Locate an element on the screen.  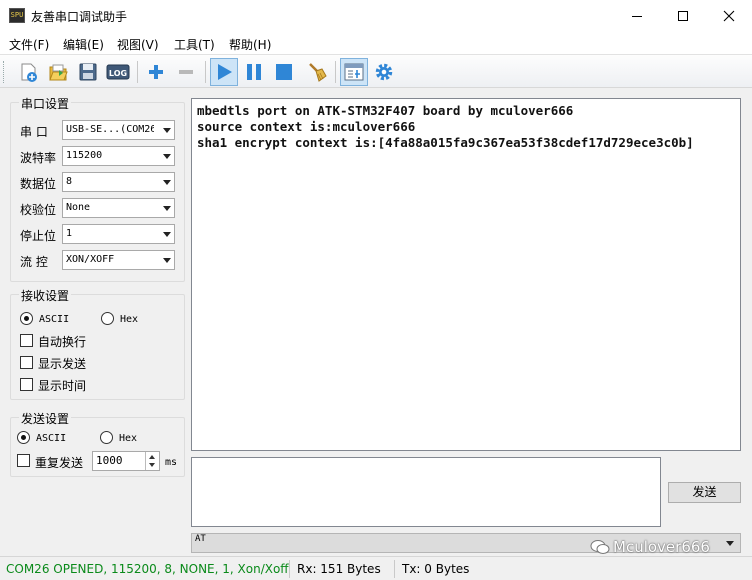
tx-count: Tx: 0 Bytes is located at coordinates (436, 569).